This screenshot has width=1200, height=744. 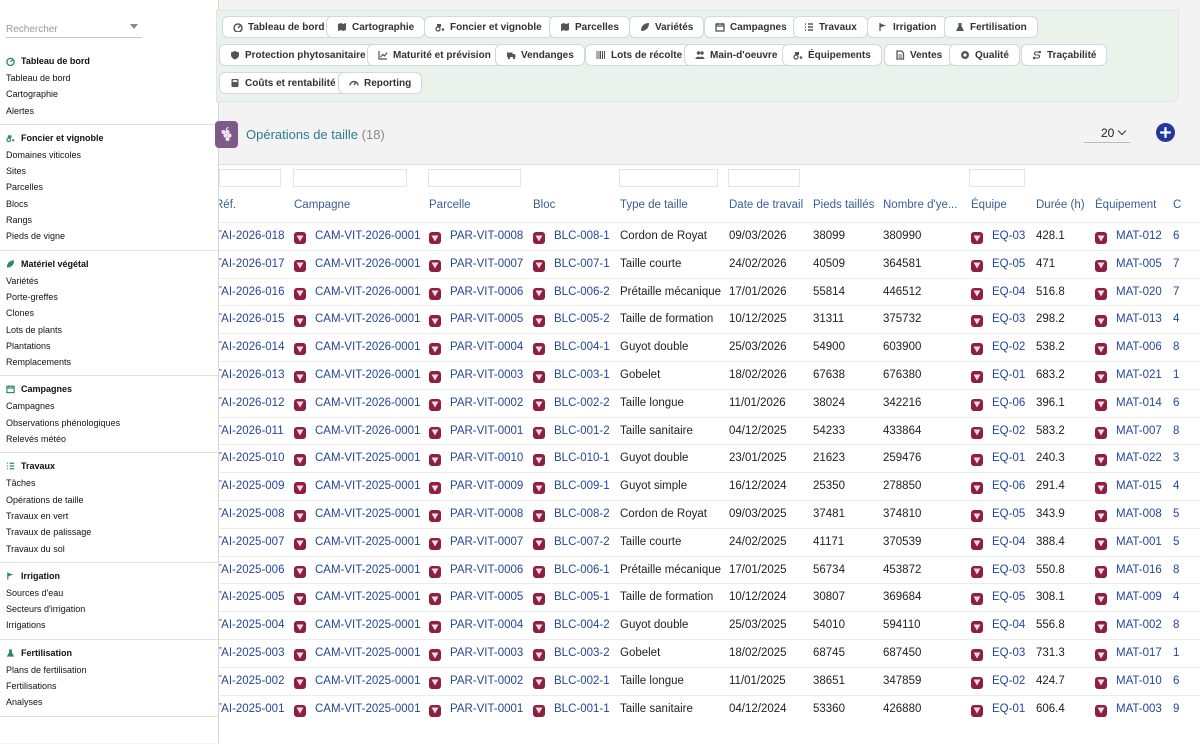 I want to click on sidebar-item-varietes: Variétés, so click(x=109, y=281).